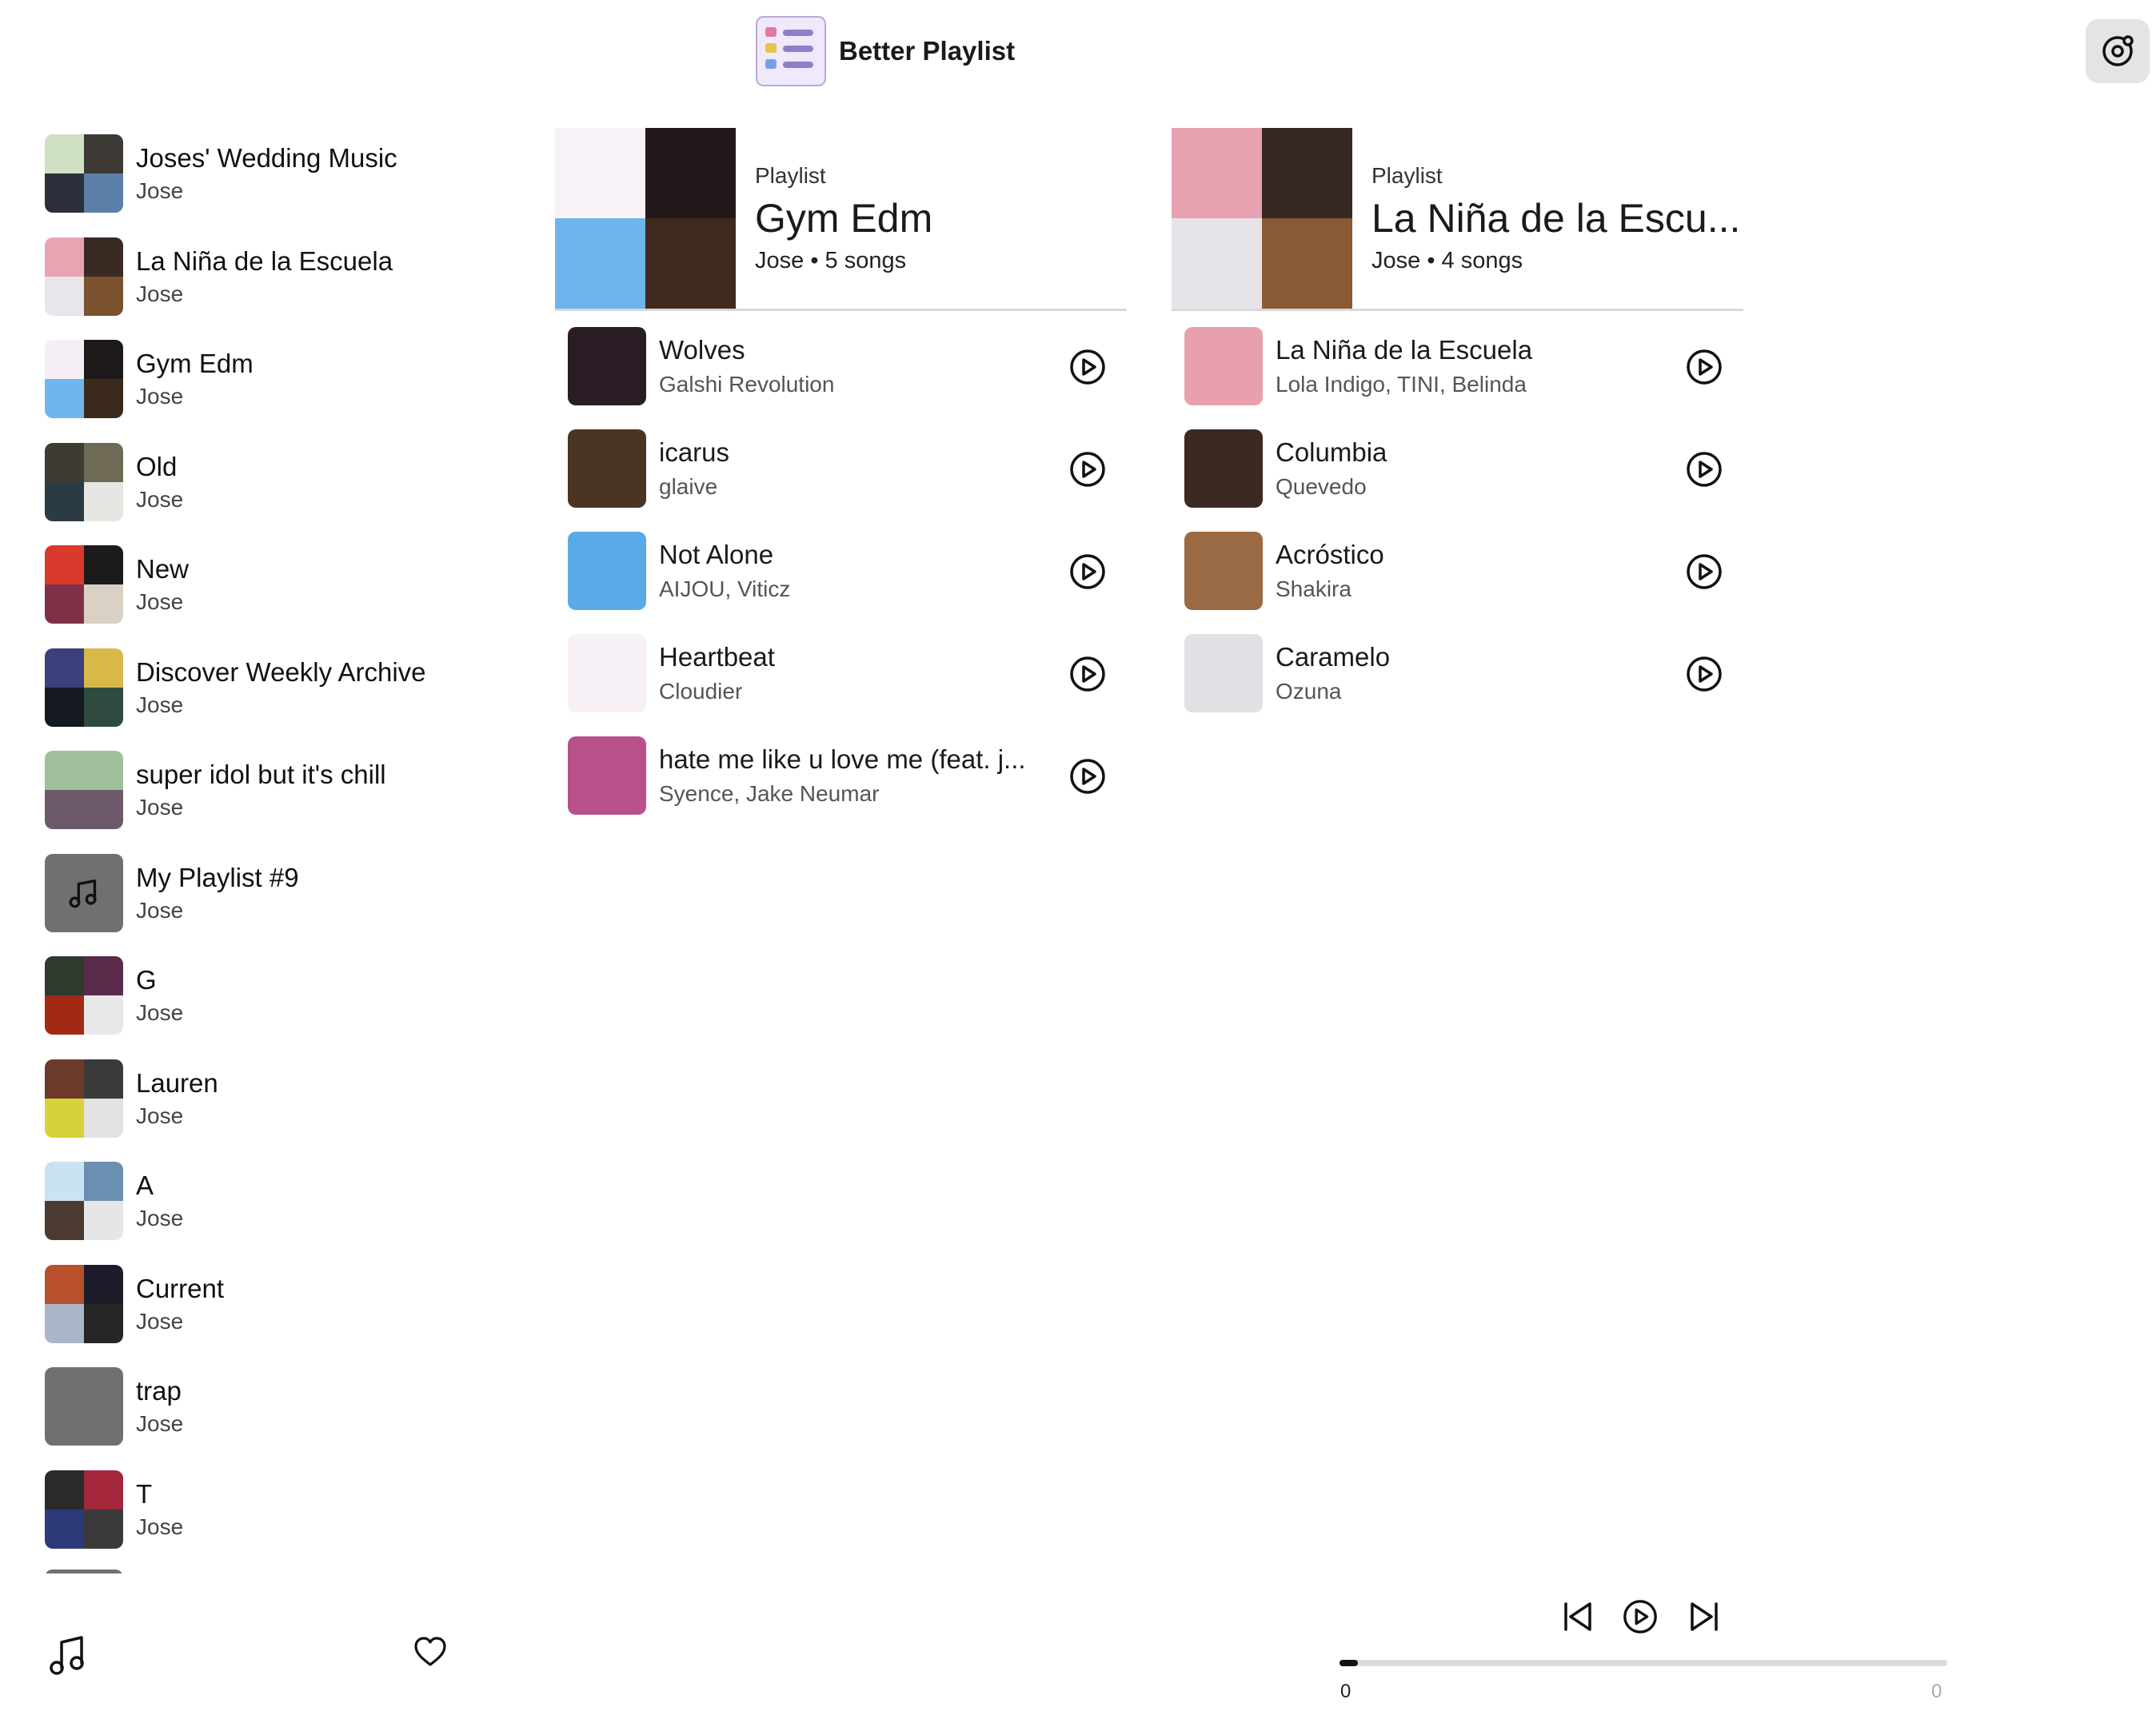 Image resolution: width=2156 pixels, height=1727 pixels. What do you see at coordinates (277, 1406) in the screenshot?
I see `sidebar-playlist-item: trap Jose` at bounding box center [277, 1406].